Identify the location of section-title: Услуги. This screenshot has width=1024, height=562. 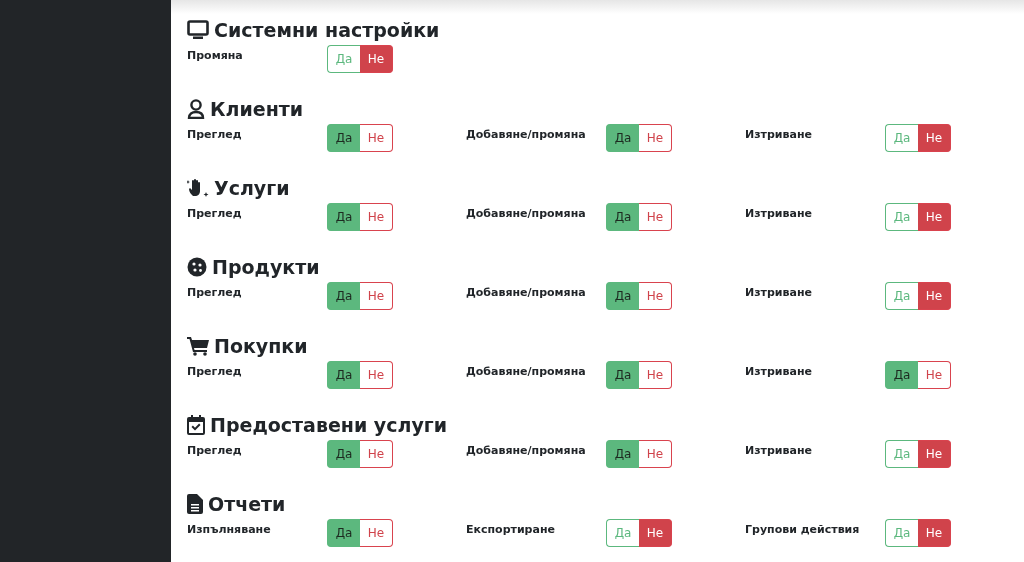
(252, 188).